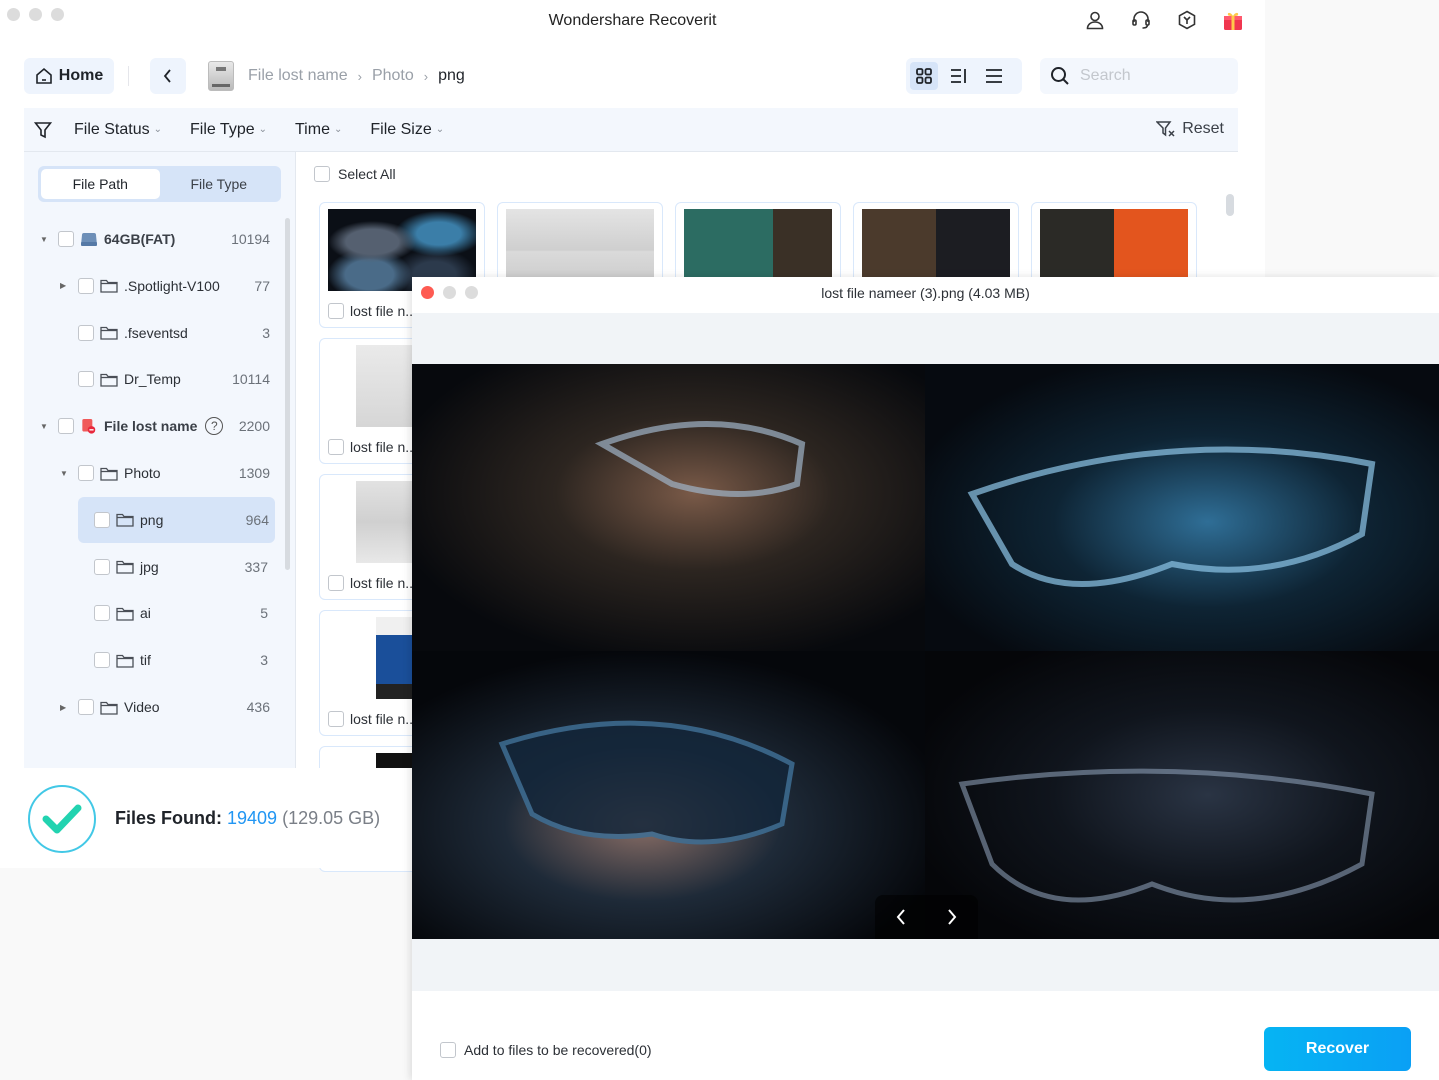  I want to click on filter-file-status: File Status ⌄, so click(118, 130).